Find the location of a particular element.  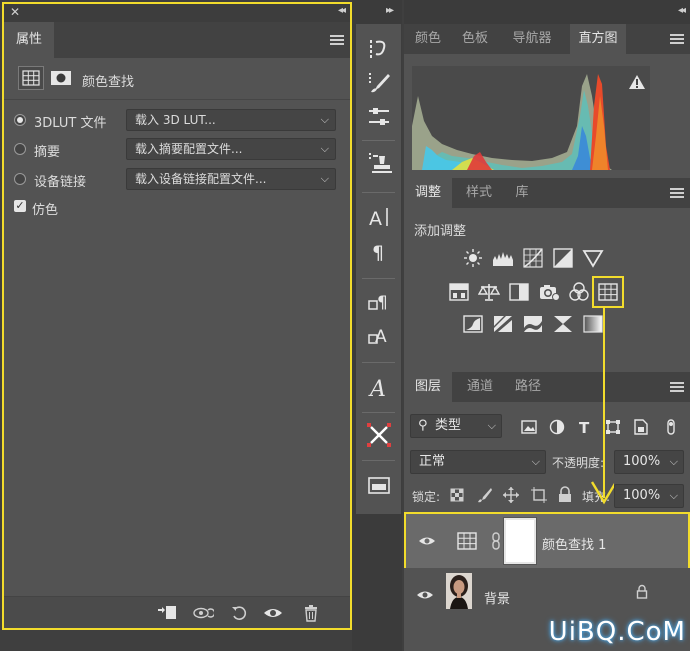

channel-mixer-icon is located at coordinates (579, 292).